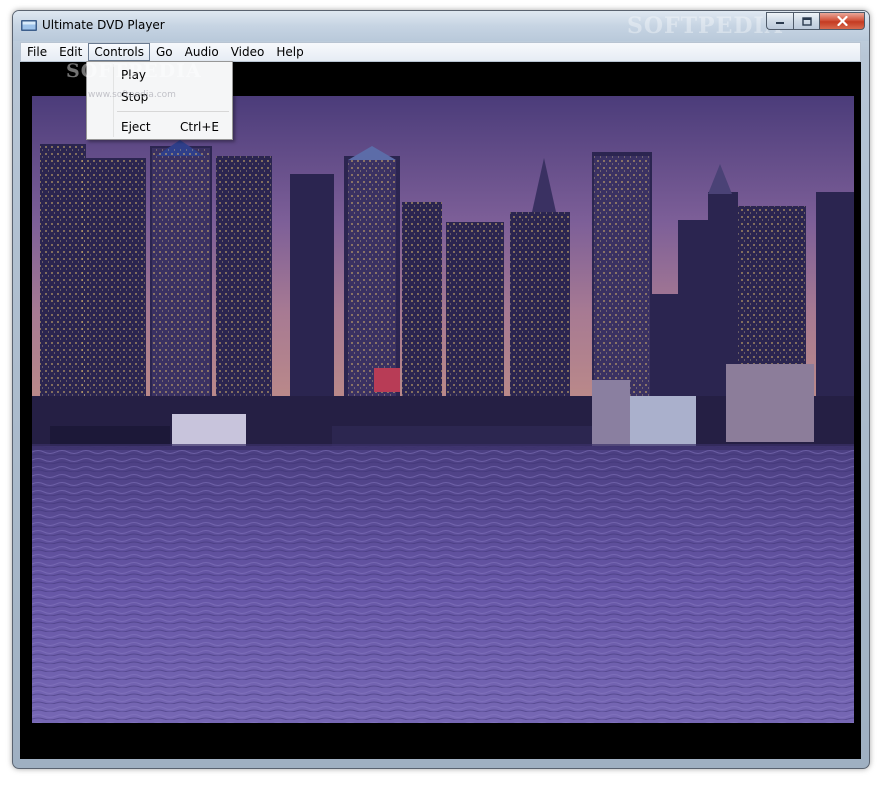  What do you see at coordinates (119, 52) in the screenshot?
I see `menu-controls: Controls` at bounding box center [119, 52].